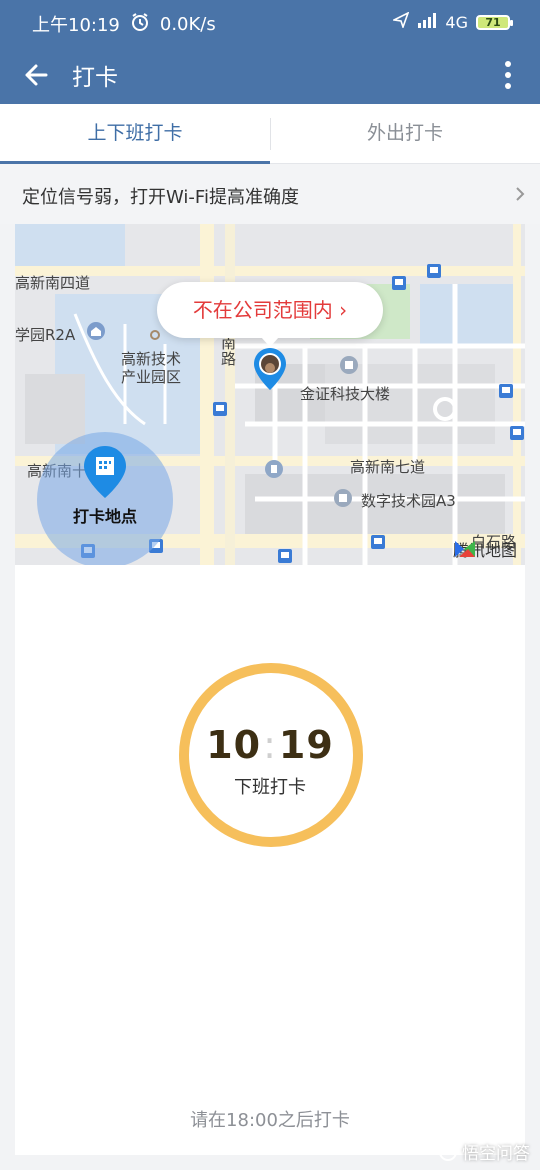 The image size is (540, 1170). What do you see at coordinates (485, 549) in the screenshot?
I see `tencent-map-logo: 腾讯地图` at bounding box center [485, 549].